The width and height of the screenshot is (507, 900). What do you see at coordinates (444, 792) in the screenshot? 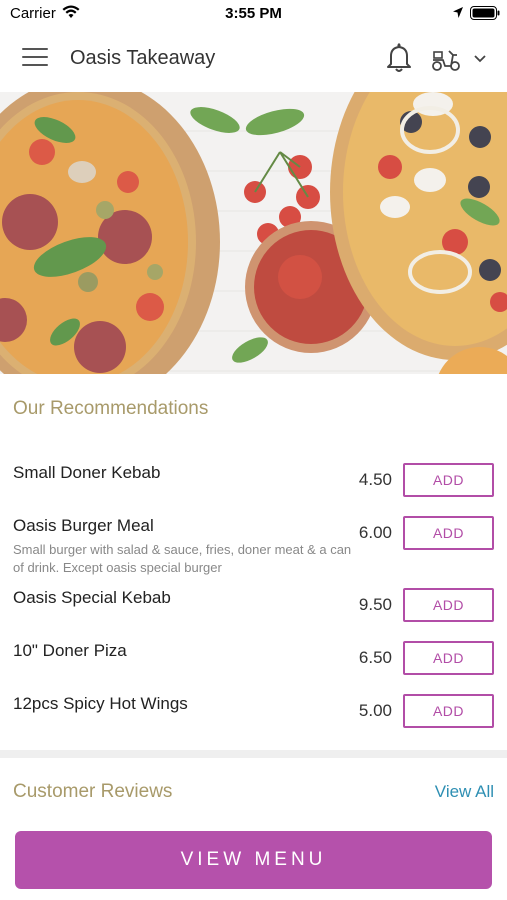
I see `view-all-link: View All` at bounding box center [444, 792].